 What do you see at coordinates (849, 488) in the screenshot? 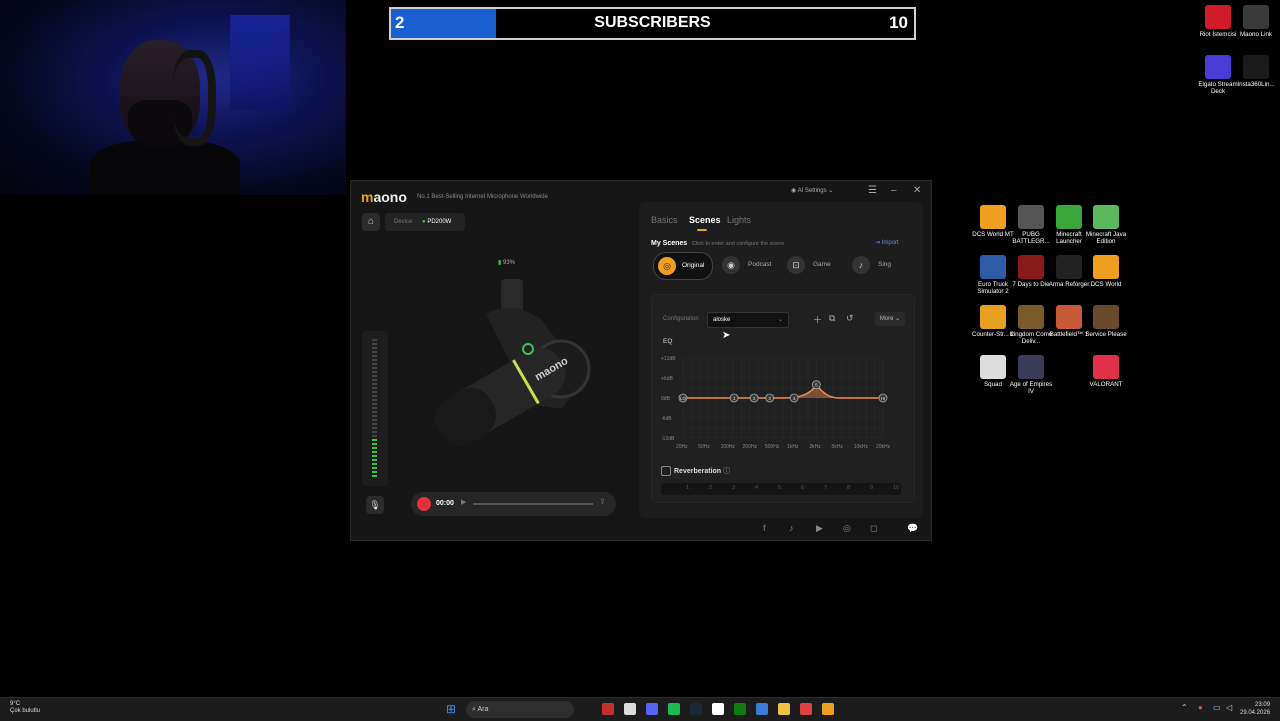
I see `reverb-step: 8` at bounding box center [849, 488].